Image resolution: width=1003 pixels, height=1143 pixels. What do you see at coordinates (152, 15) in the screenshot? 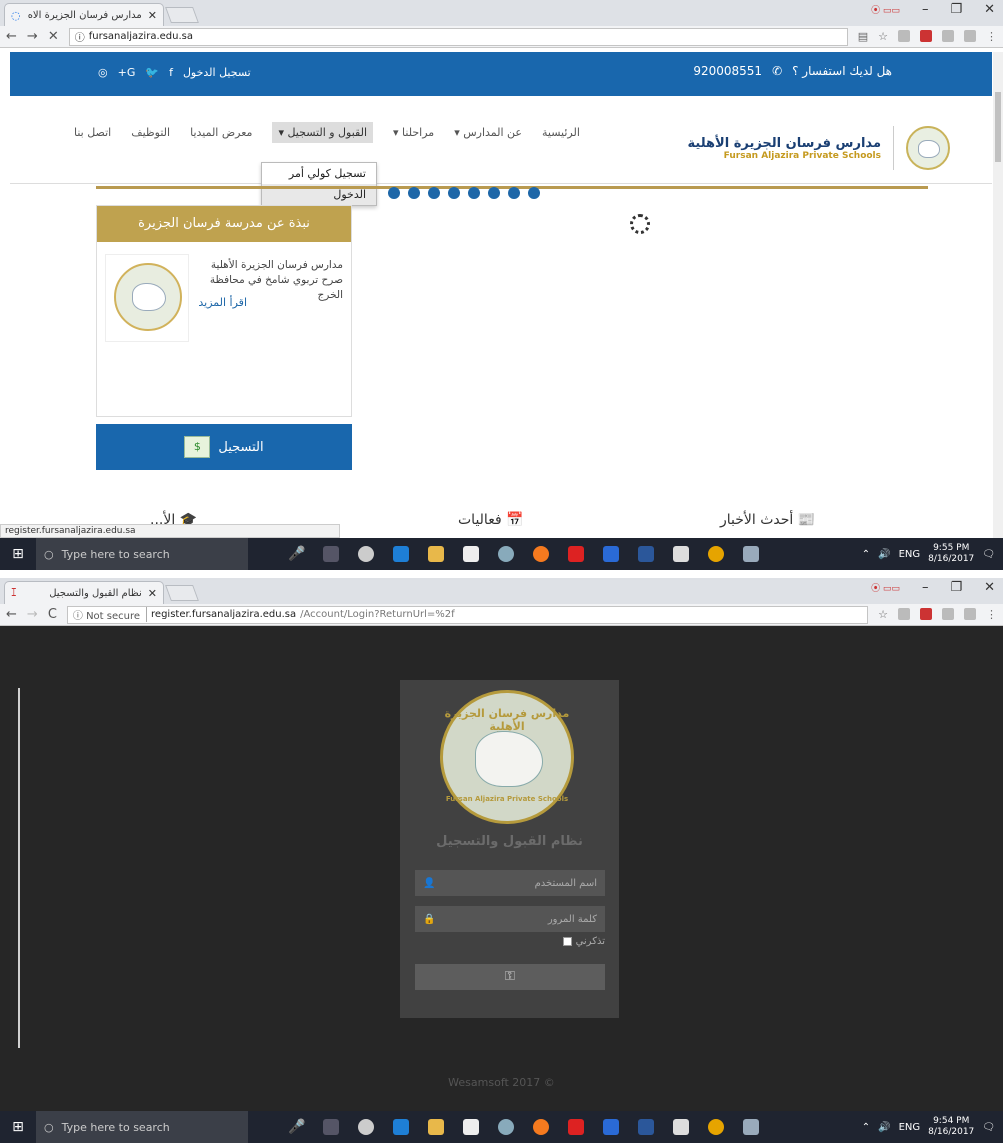
I see `close-tab-icon: ✕` at bounding box center [152, 15].